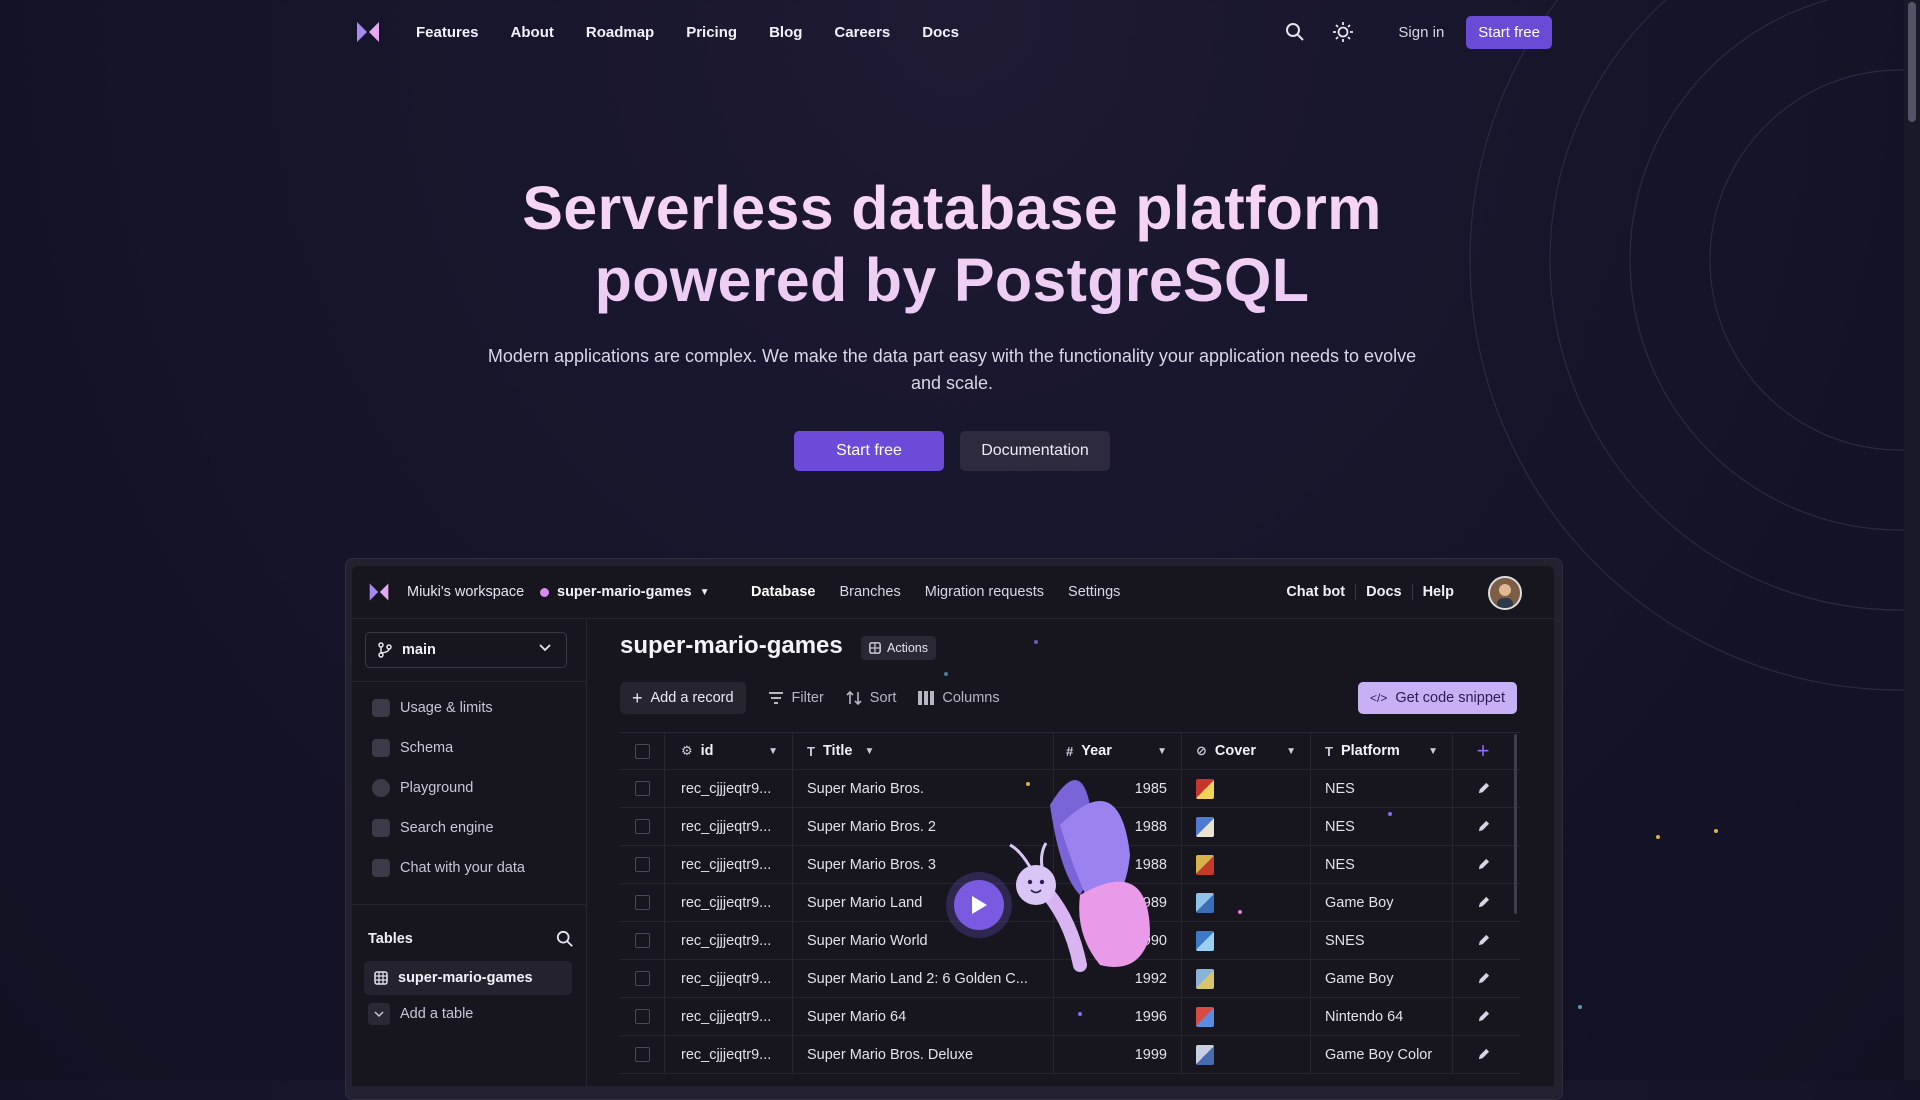 The width and height of the screenshot is (1920, 1100). I want to click on record-platform: Nintendo 64, so click(1382, 1016).